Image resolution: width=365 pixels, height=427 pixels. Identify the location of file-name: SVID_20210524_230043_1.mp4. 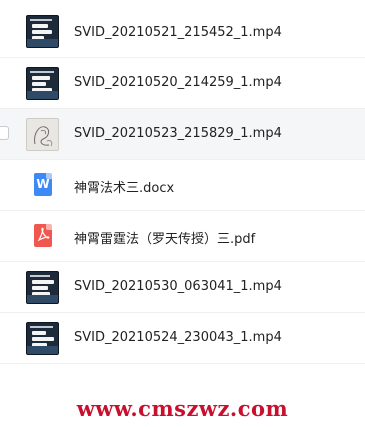
(178, 337).